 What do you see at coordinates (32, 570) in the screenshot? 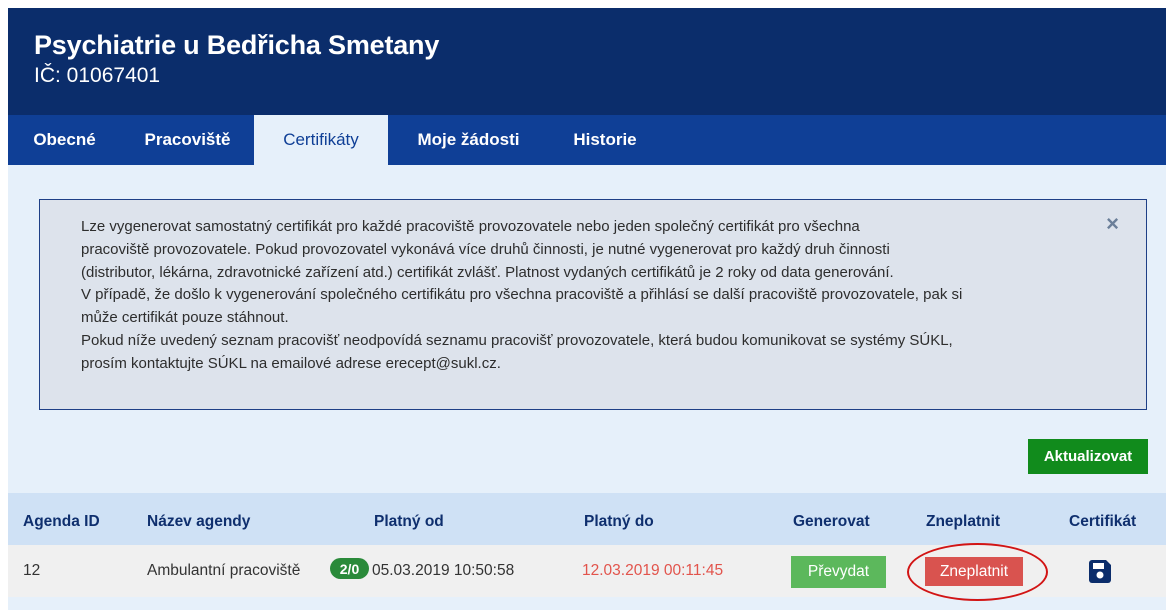
I see `cell-agenda-id: 12` at bounding box center [32, 570].